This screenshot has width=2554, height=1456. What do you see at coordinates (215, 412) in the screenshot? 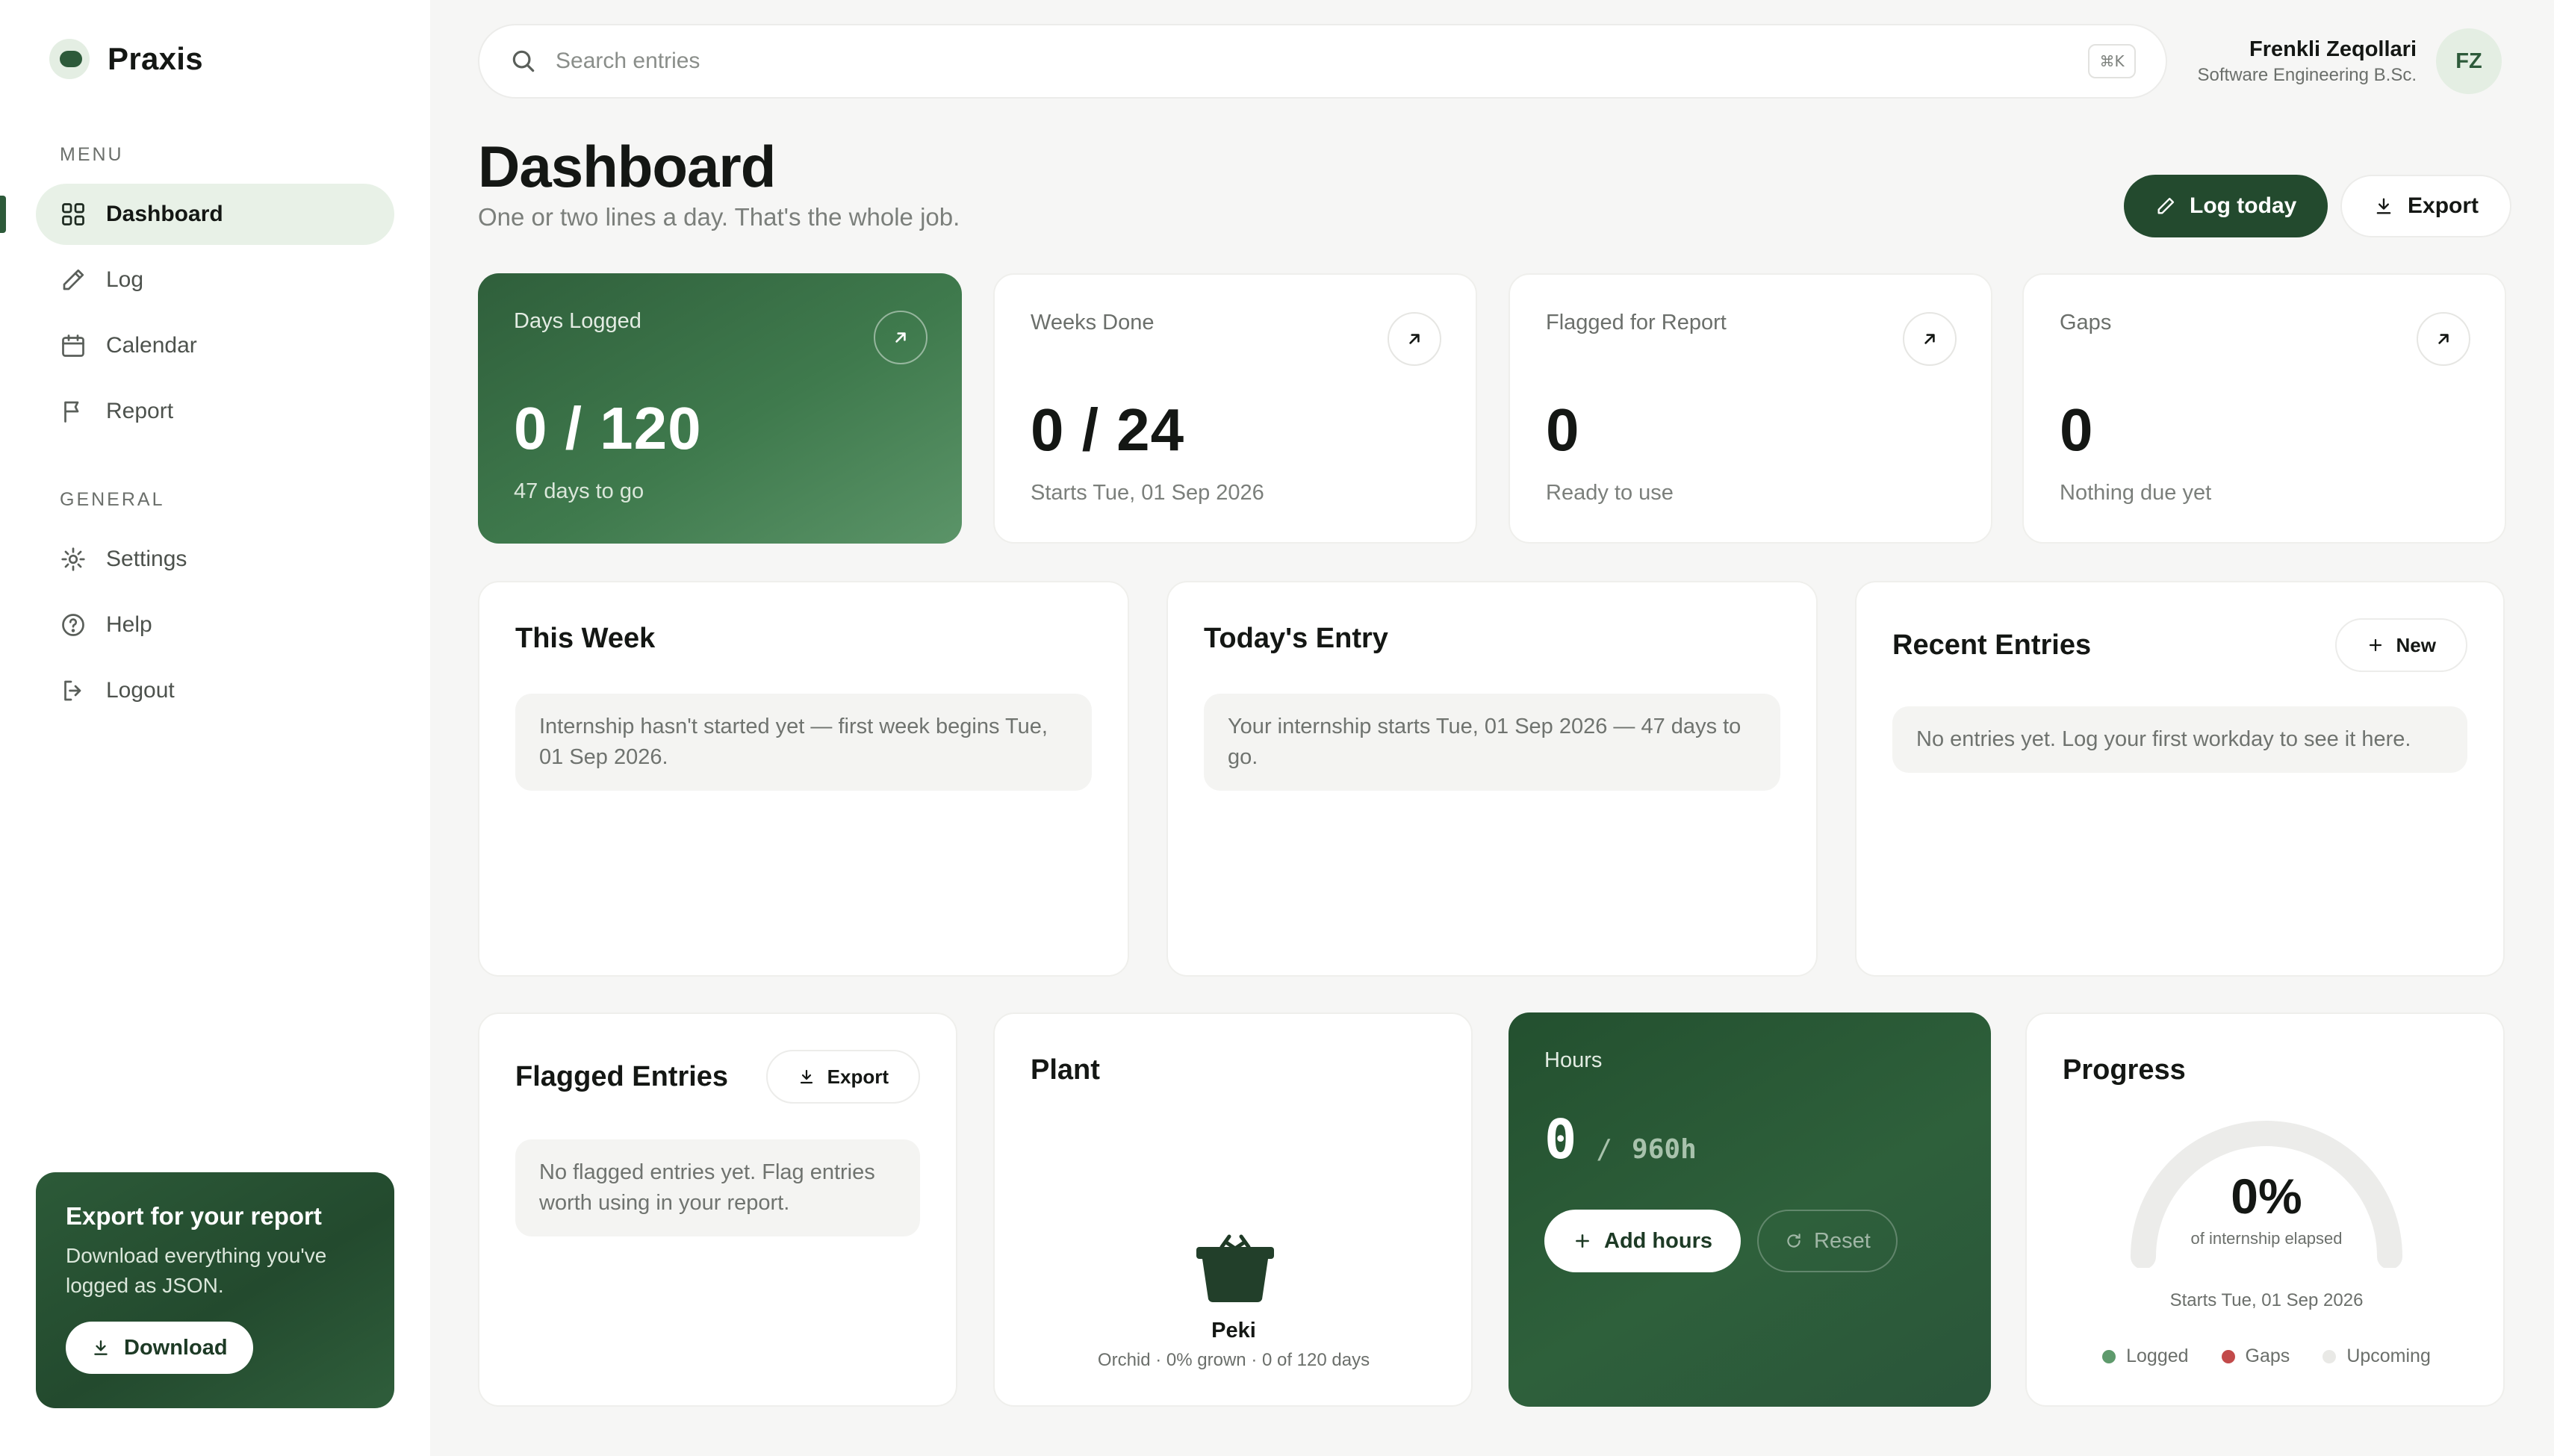
I see `sidebar-item-report: Report` at bounding box center [215, 412].